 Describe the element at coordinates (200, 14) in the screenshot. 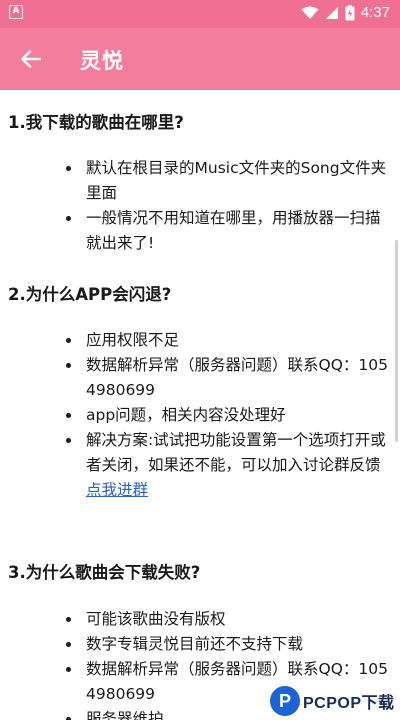

I see `status-bar: A 4:37` at that location.